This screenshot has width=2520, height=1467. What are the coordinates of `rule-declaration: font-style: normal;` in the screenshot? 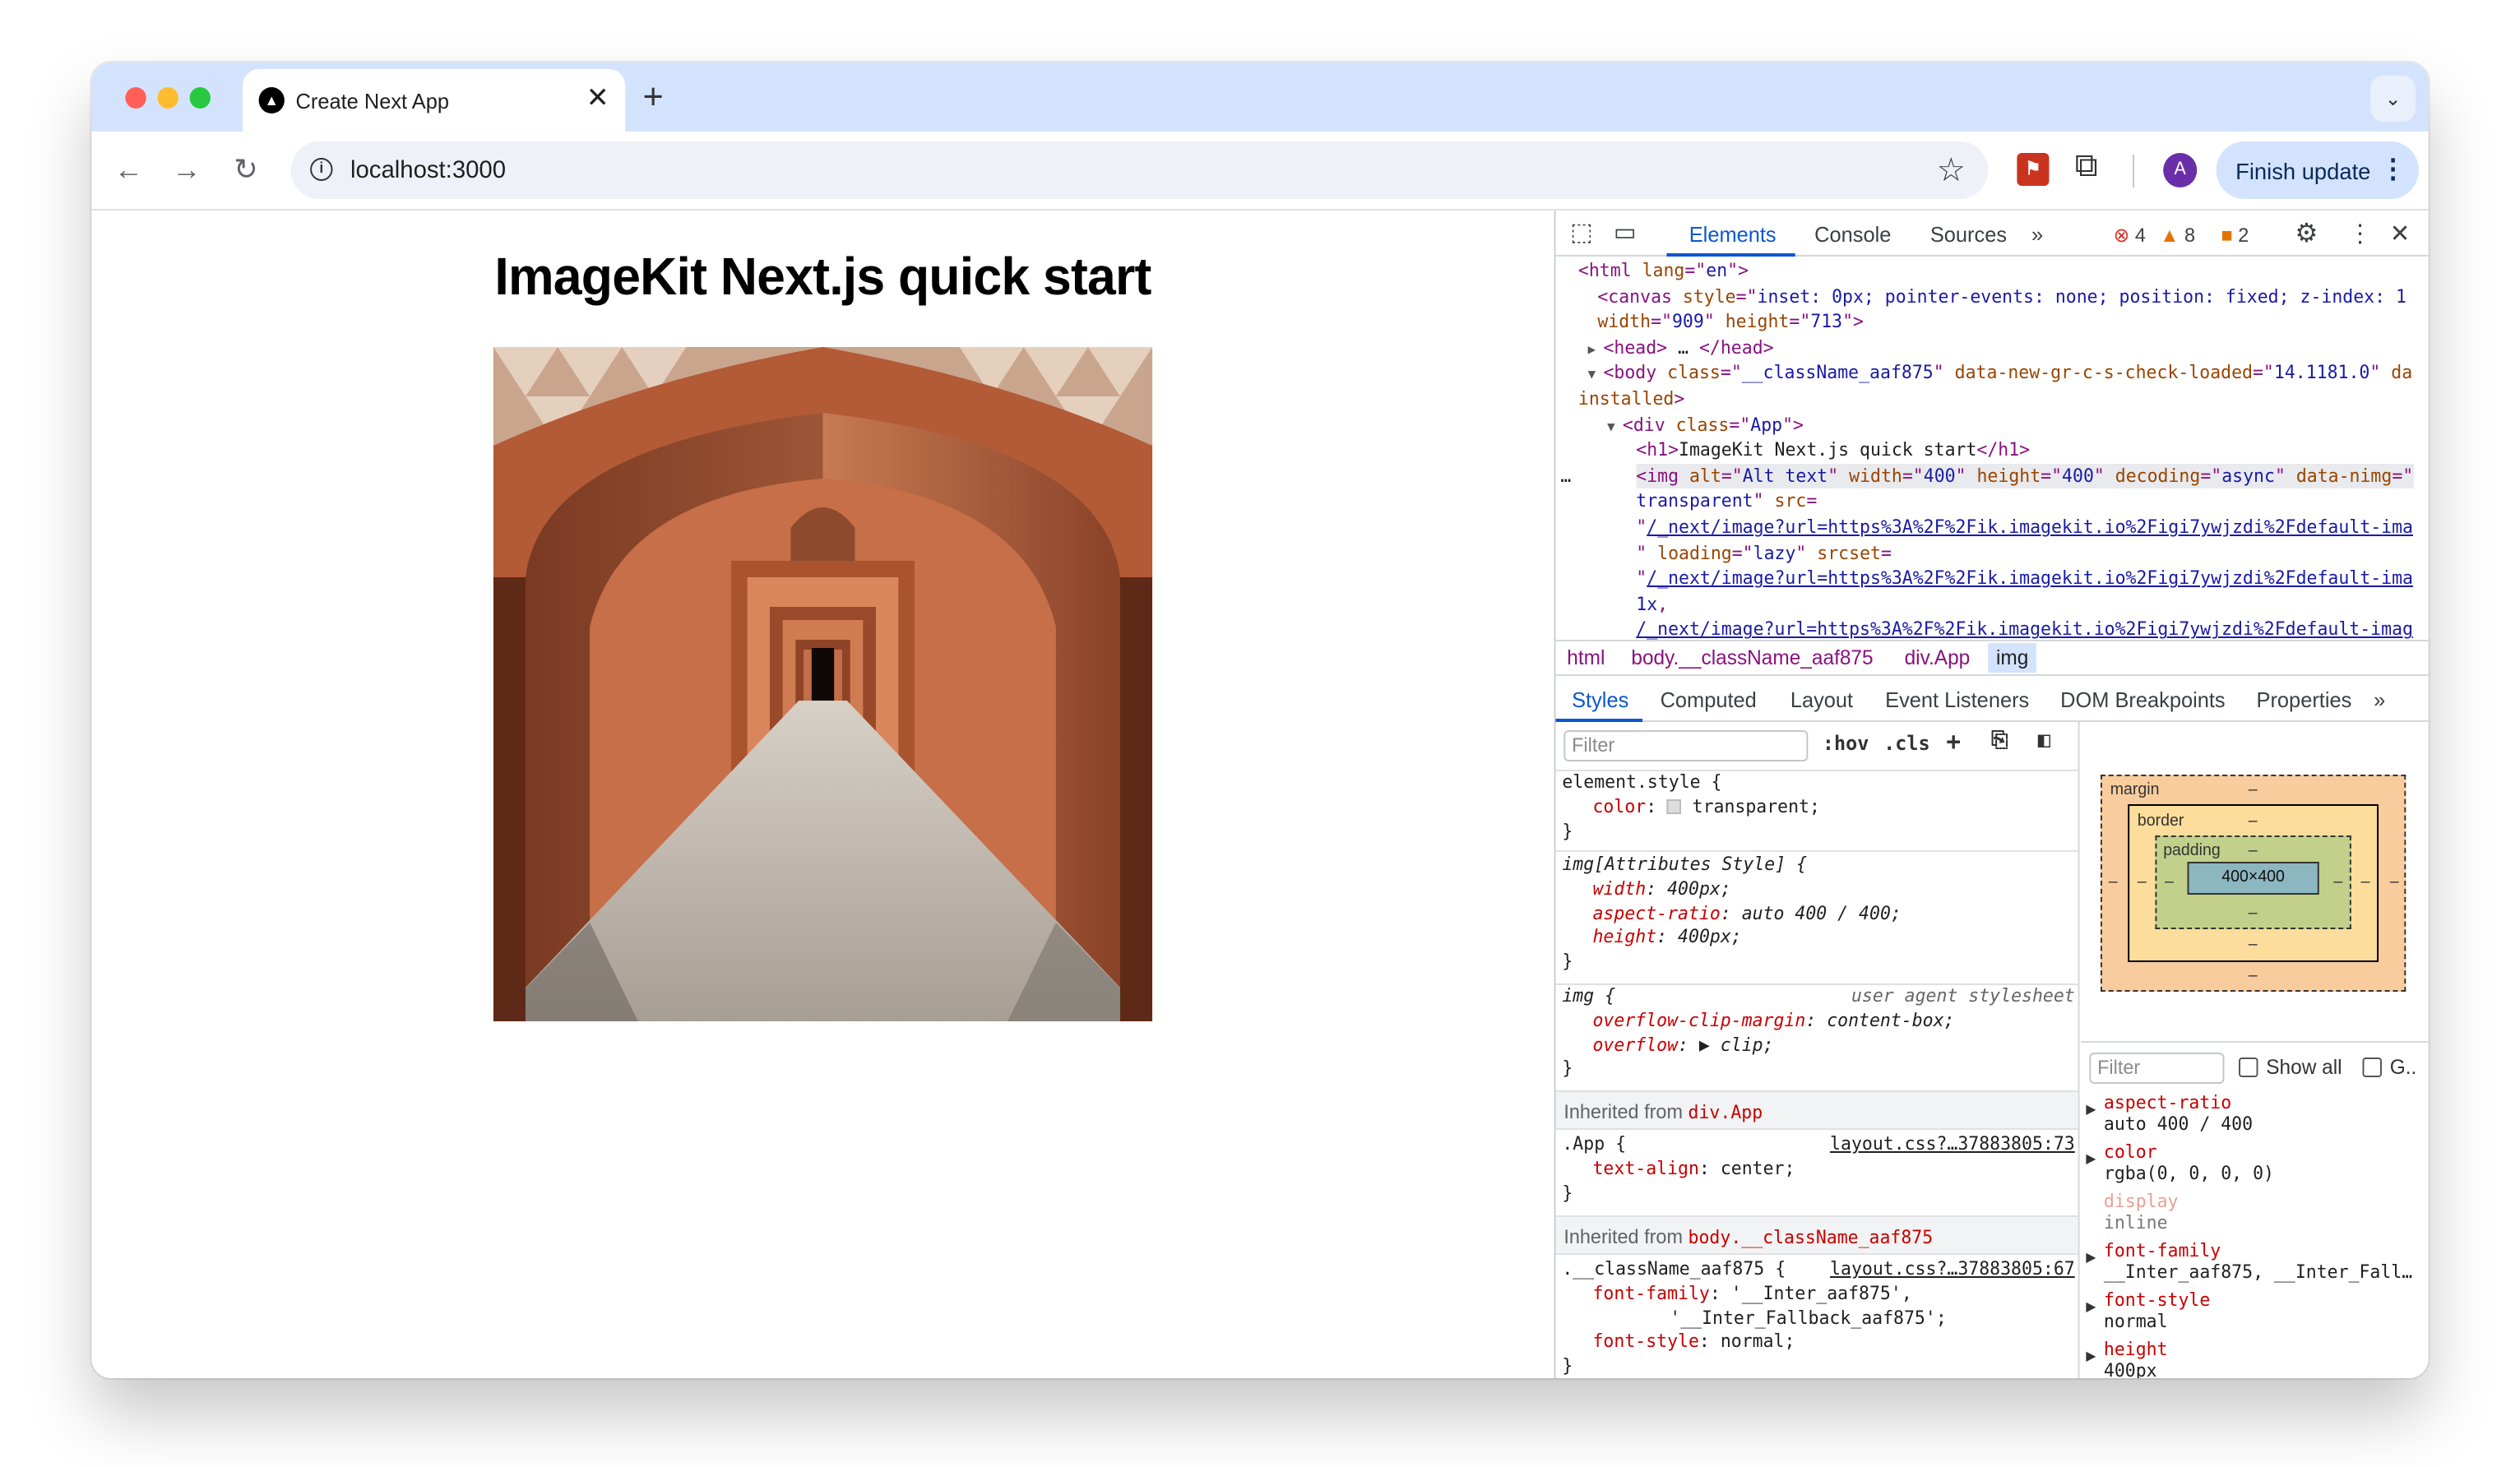 It's located at (1693, 1342).